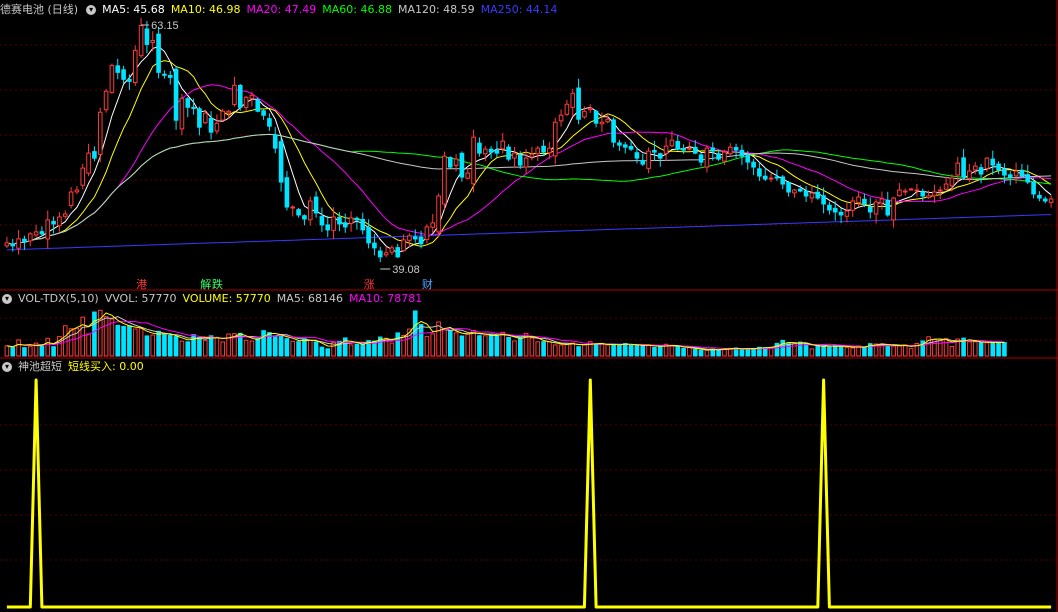 This screenshot has height=612, width=1058. What do you see at coordinates (40, 366) in the screenshot?
I see `signal-indicator-name: 神池超短` at bounding box center [40, 366].